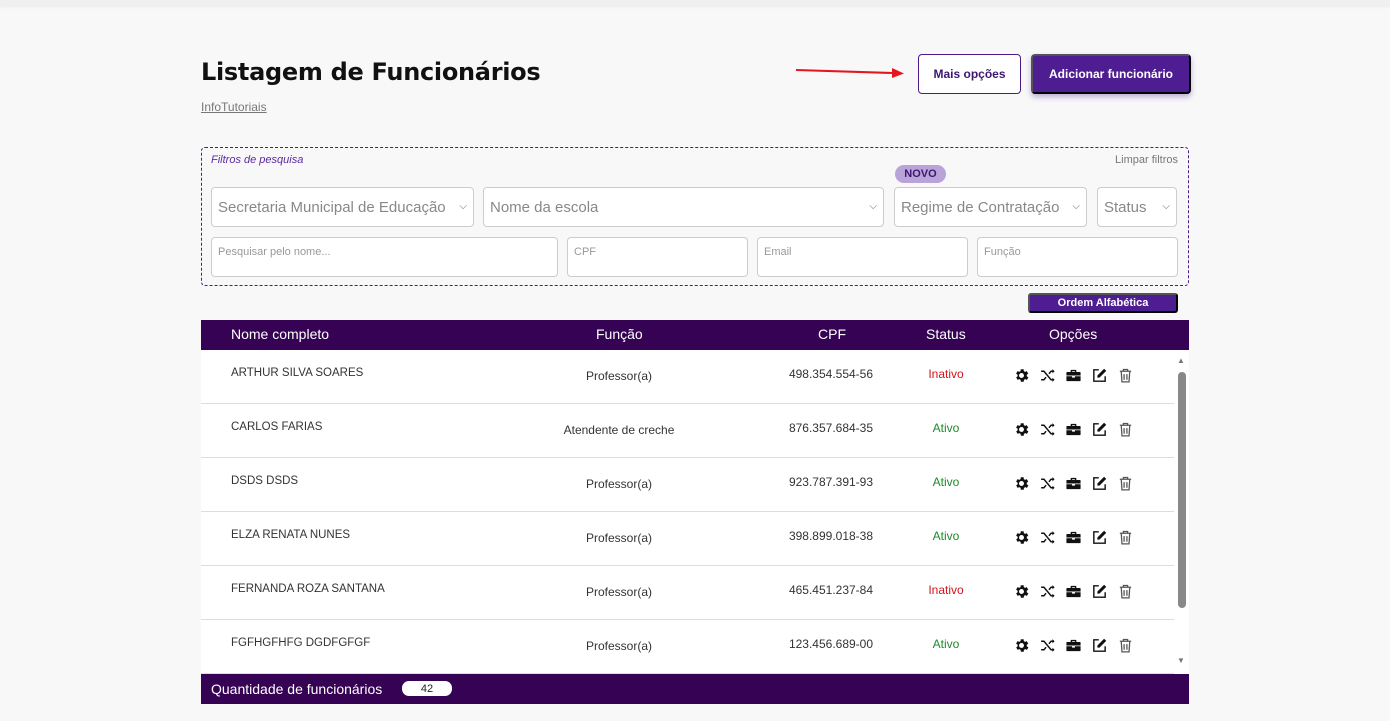 Image resolution: width=1390 pixels, height=721 pixels. I want to click on employee-cpf: 465.451.237-84, so click(831, 590).